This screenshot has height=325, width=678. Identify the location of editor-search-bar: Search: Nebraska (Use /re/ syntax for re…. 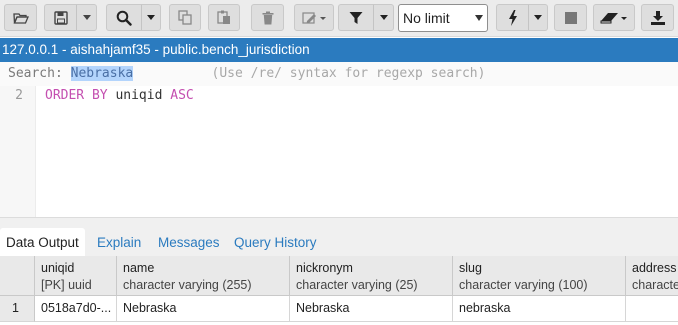
(339, 74).